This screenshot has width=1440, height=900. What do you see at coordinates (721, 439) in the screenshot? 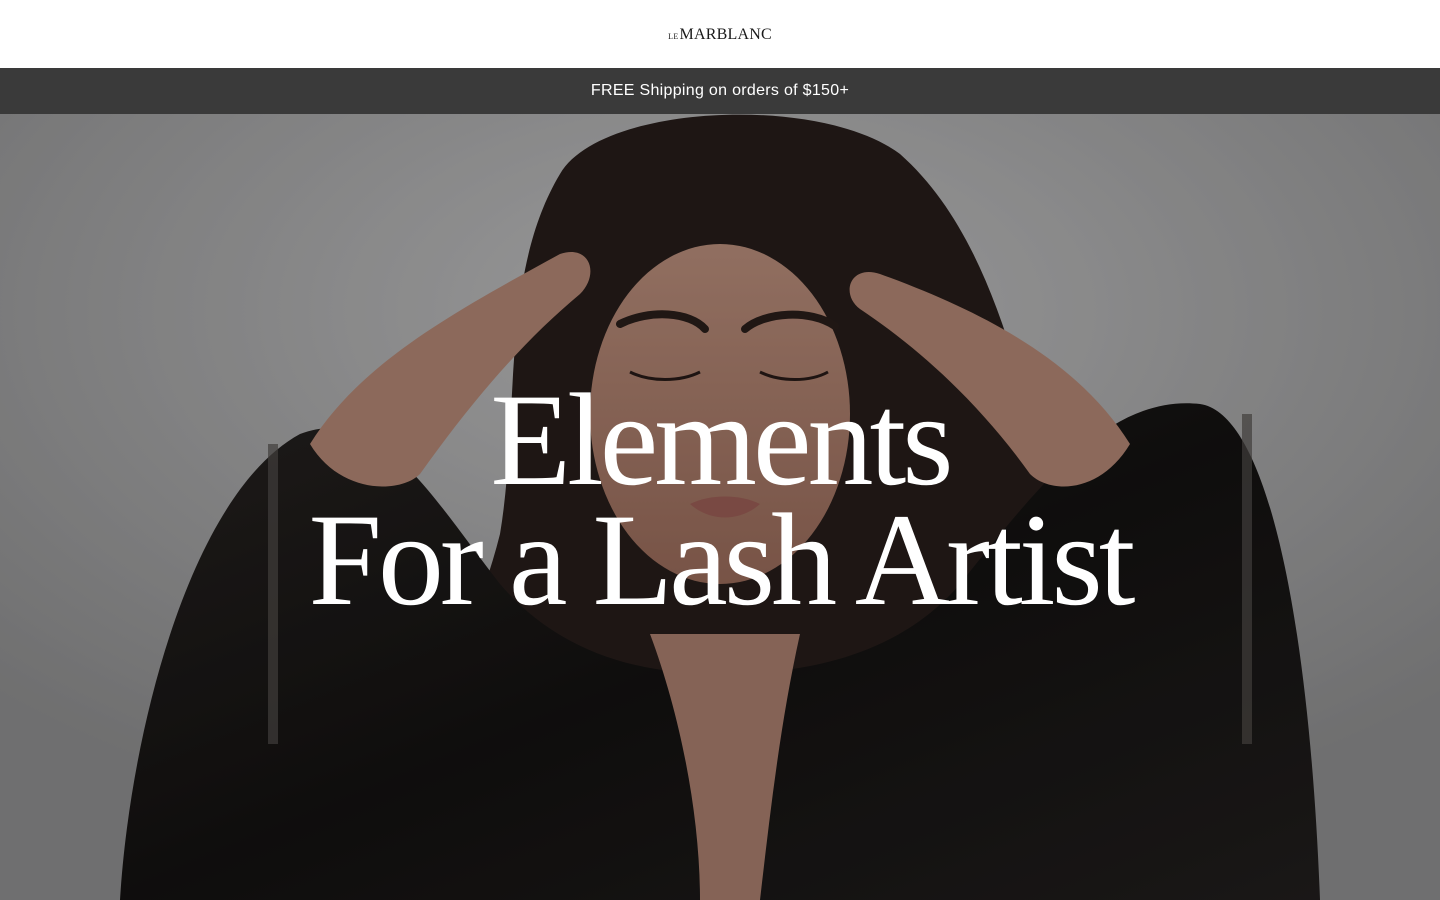
I see `hero-title-line1: Elements` at bounding box center [721, 439].